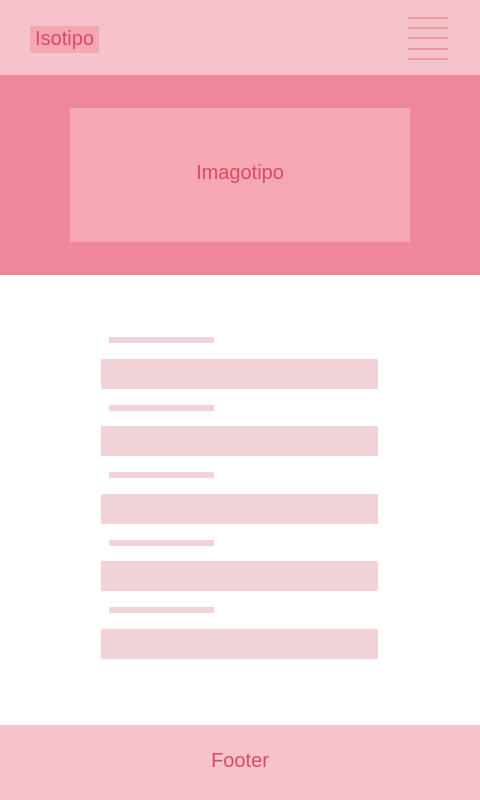  Describe the element at coordinates (64, 39) in the screenshot. I see `logo: Isotipo` at that location.